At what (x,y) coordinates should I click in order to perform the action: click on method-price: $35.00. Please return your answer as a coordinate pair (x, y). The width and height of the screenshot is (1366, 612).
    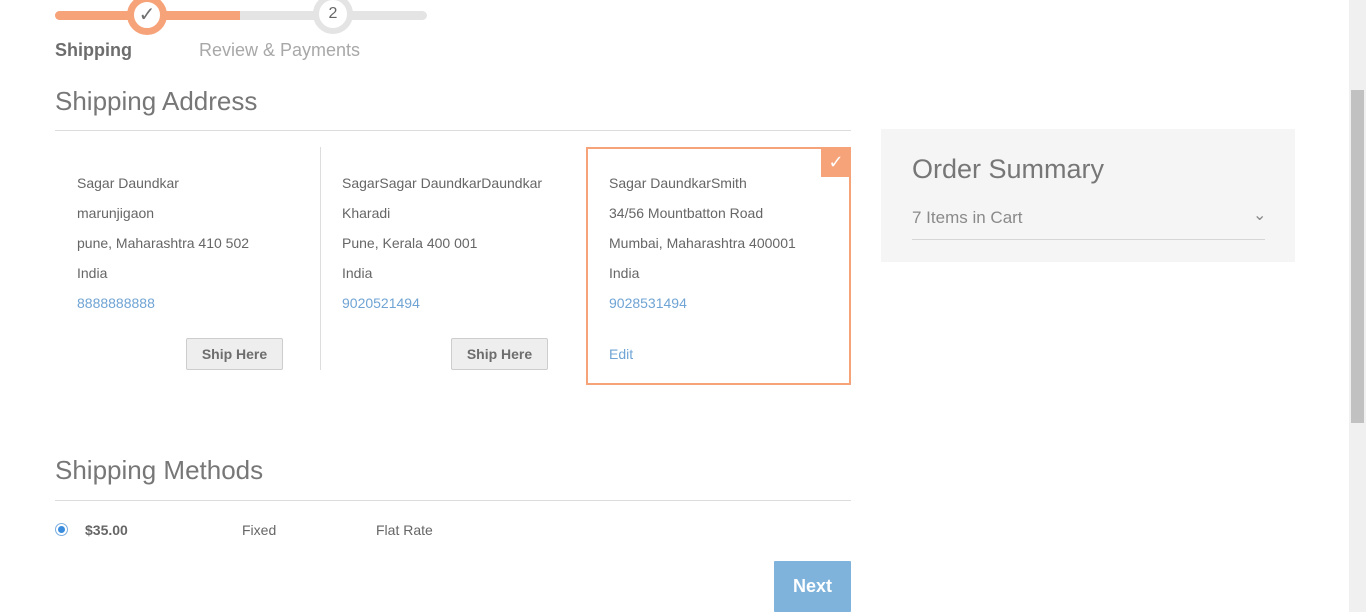
    Looking at the image, I should click on (106, 530).